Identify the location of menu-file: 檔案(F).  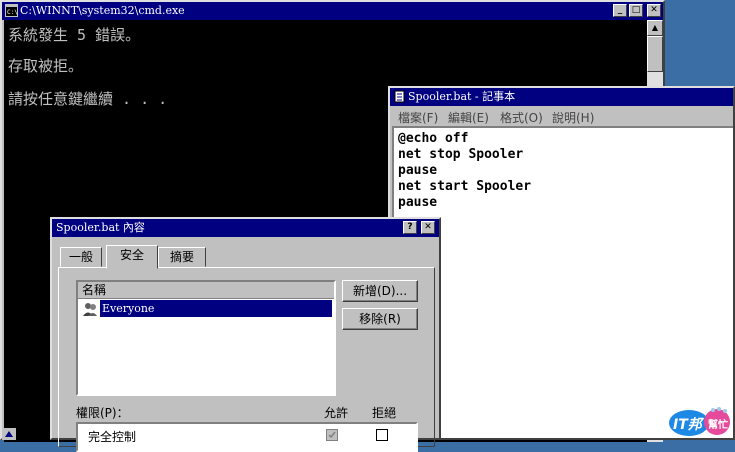
(418, 117).